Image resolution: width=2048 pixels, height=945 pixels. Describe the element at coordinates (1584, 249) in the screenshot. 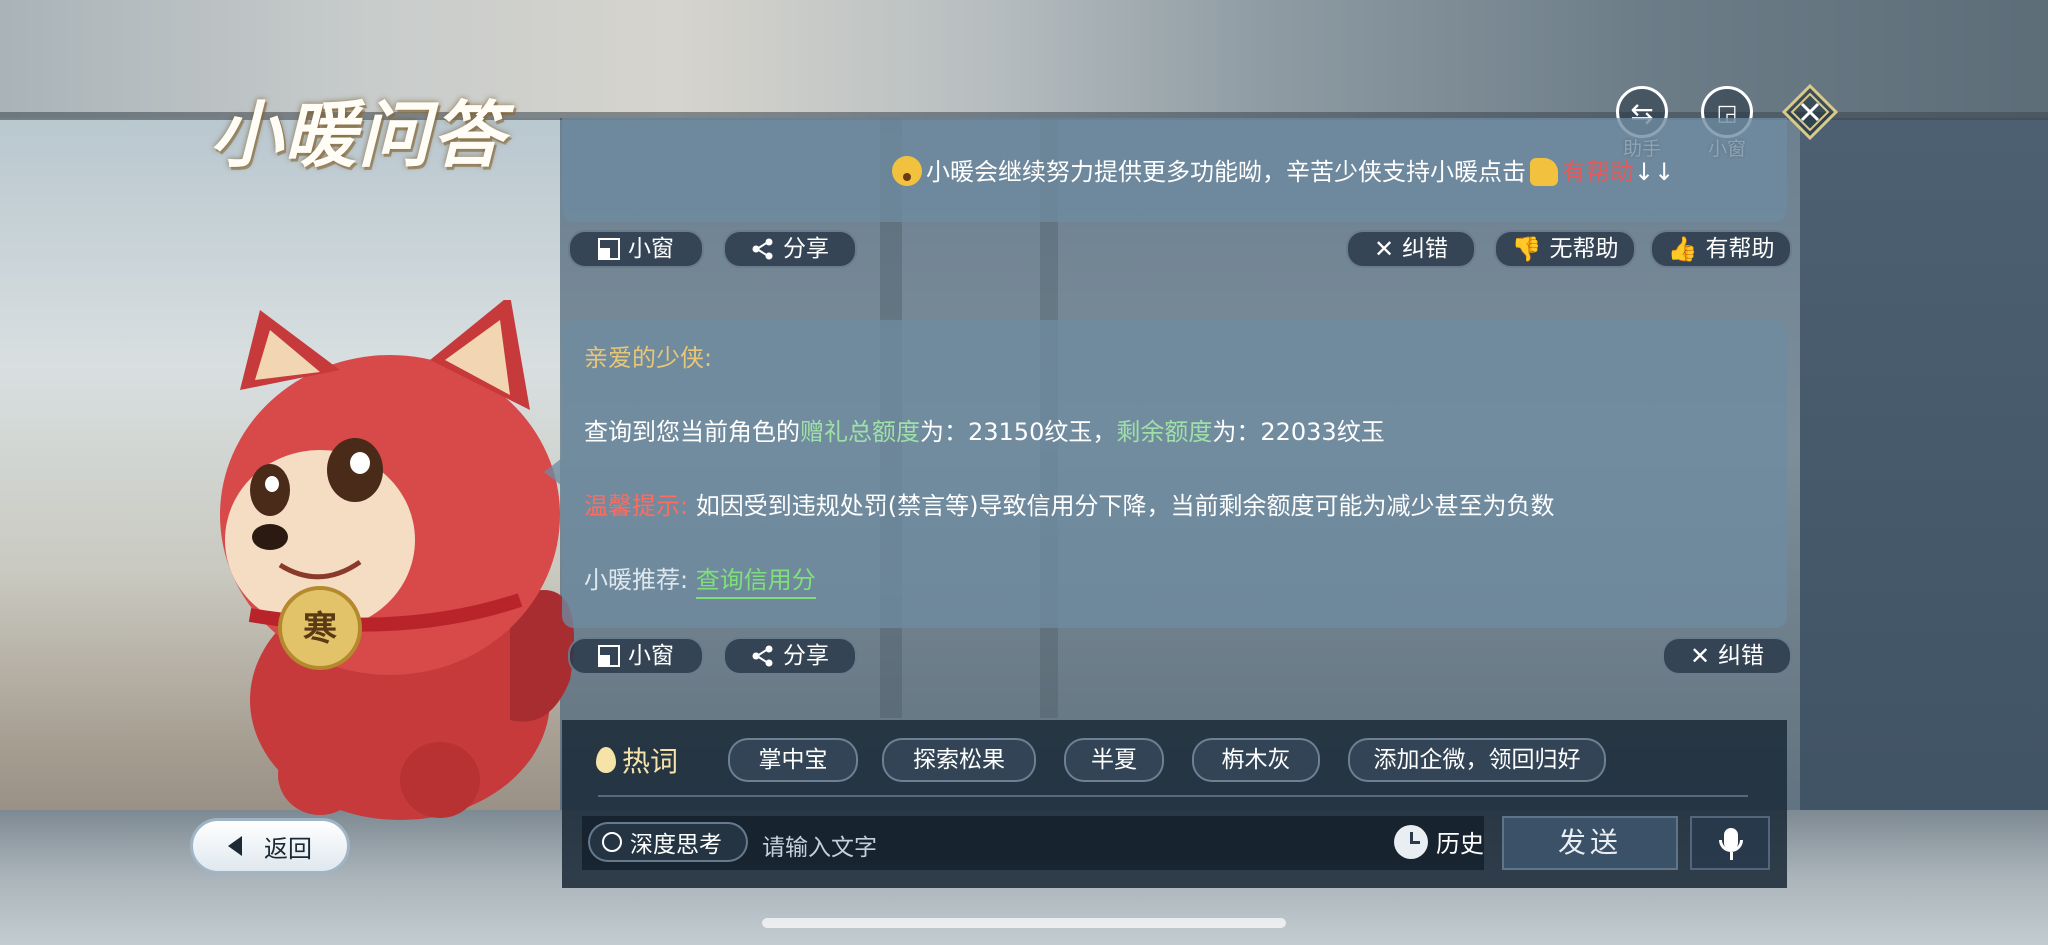

I see `not-helpful-label: 无帮助` at that location.